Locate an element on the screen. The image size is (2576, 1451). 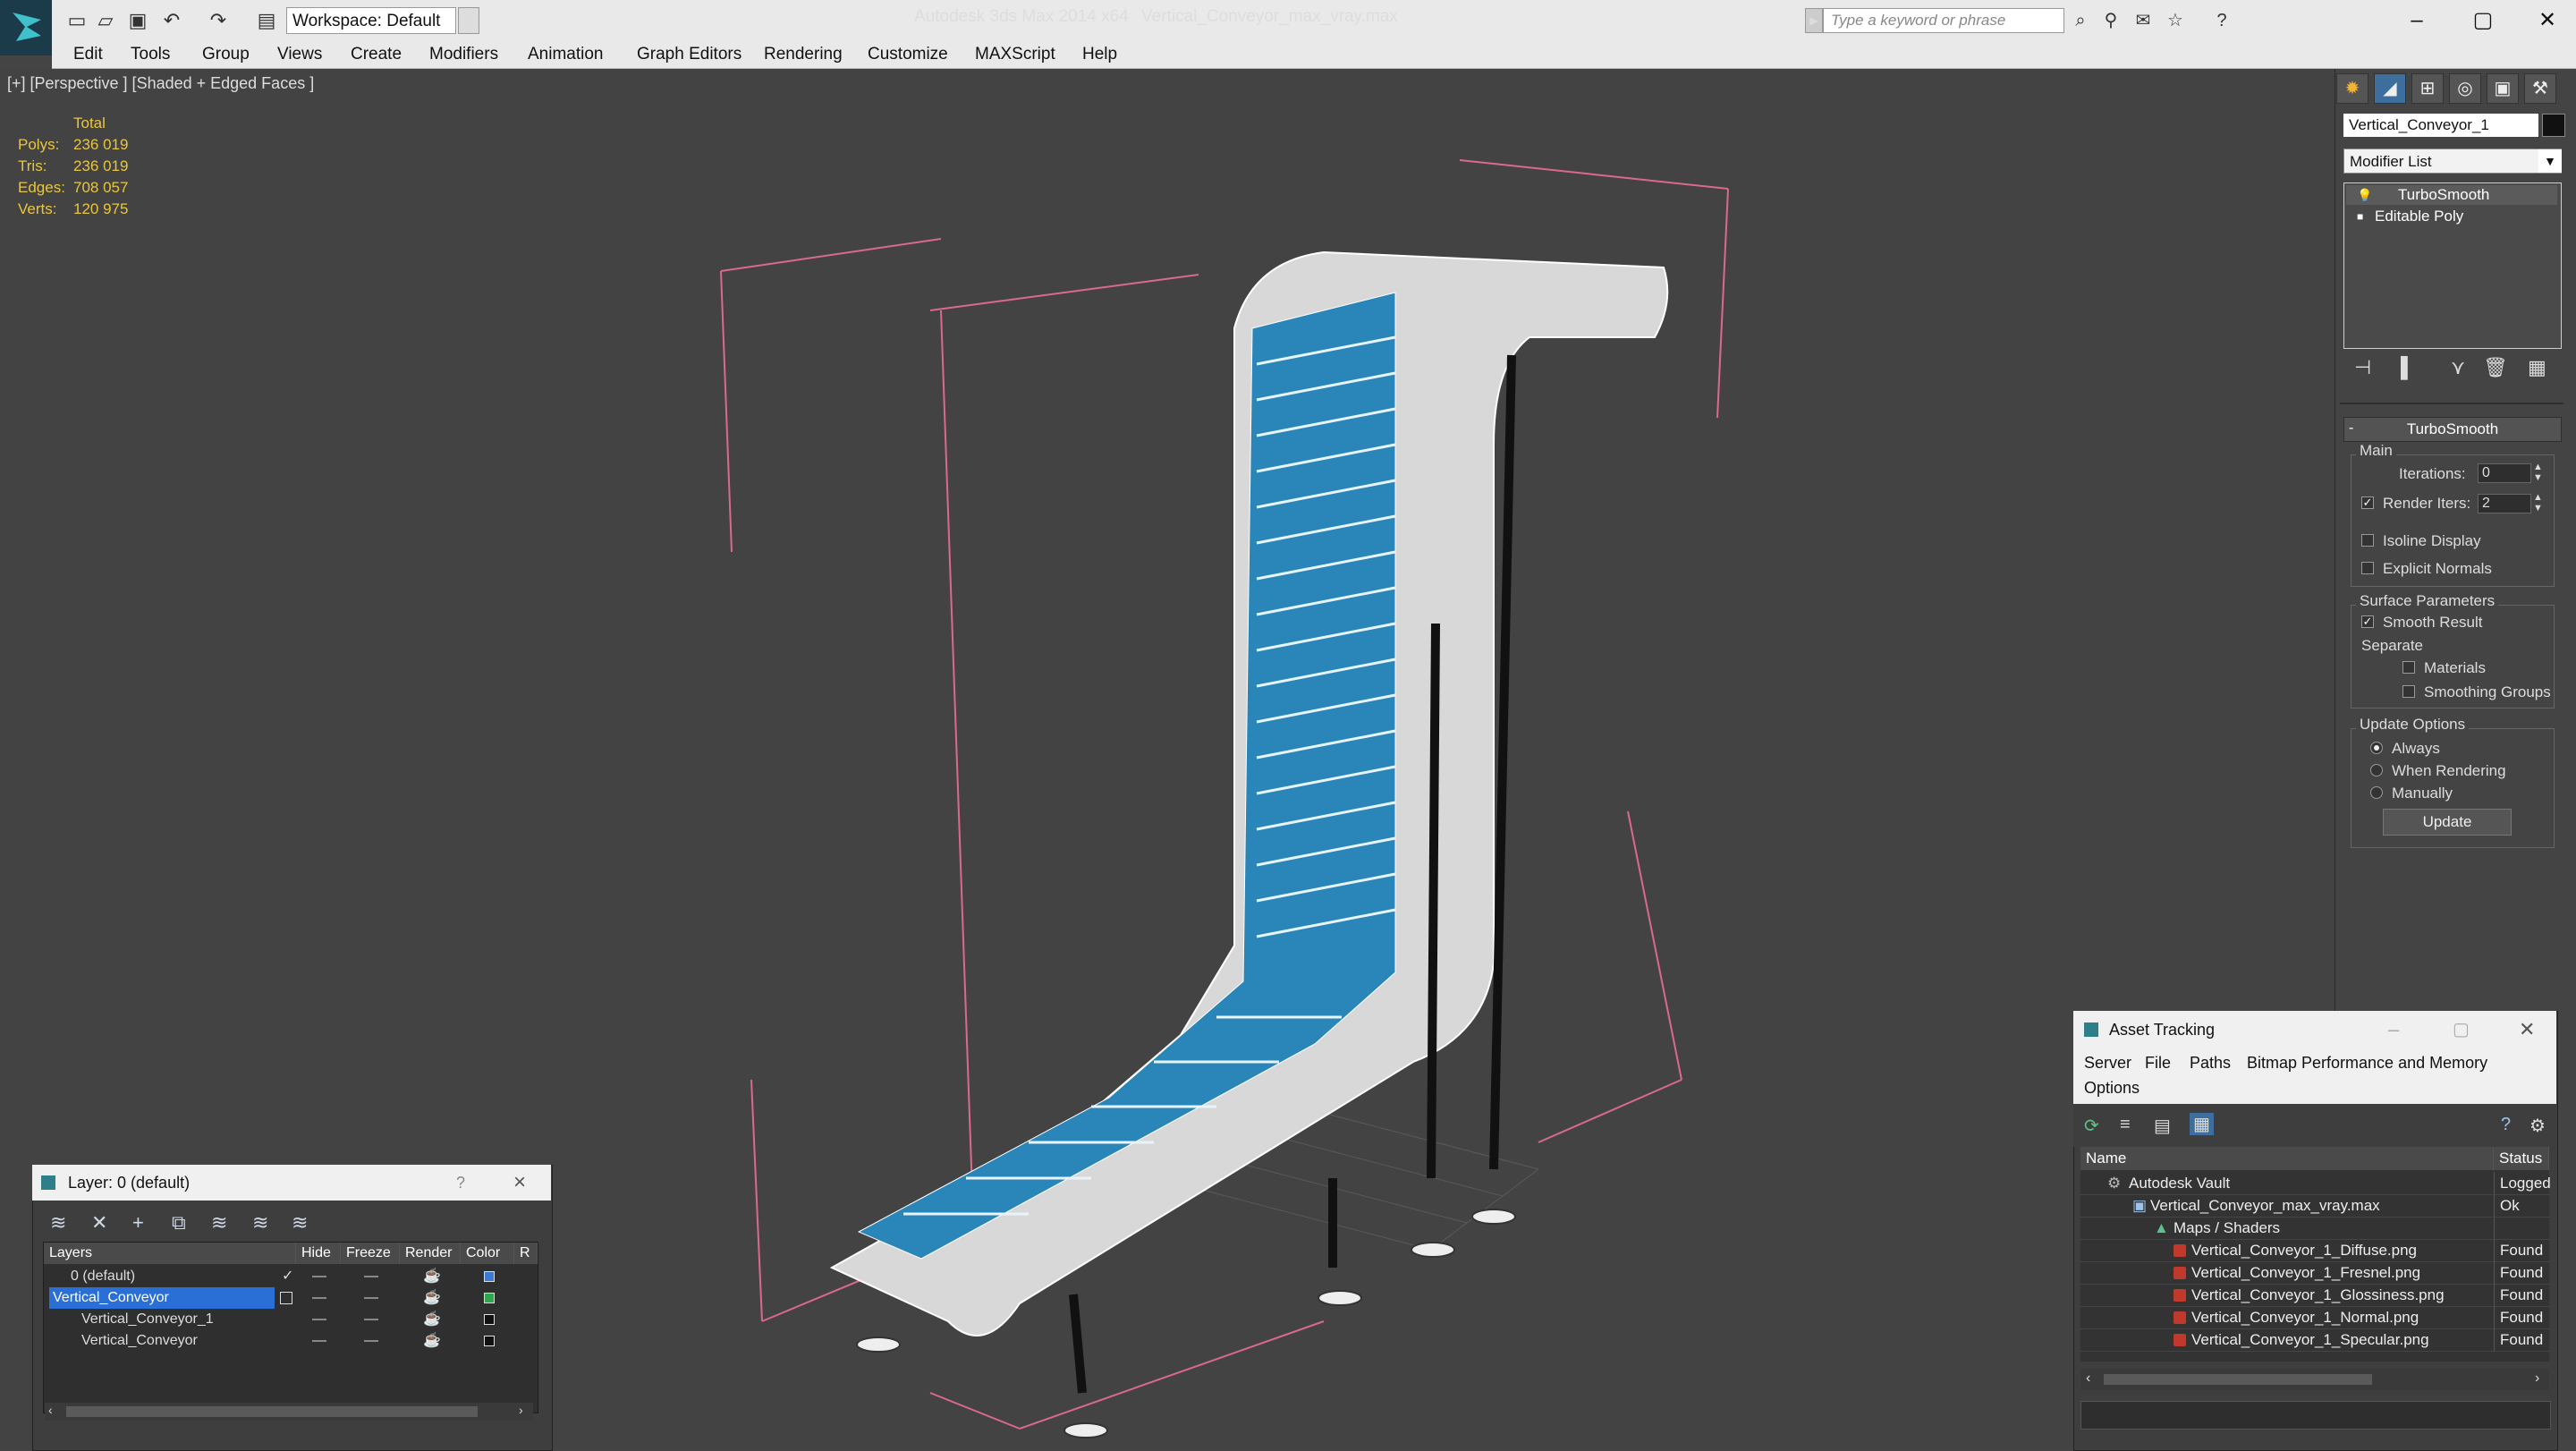
scroll-thumb is located at coordinates (2238, 1380).